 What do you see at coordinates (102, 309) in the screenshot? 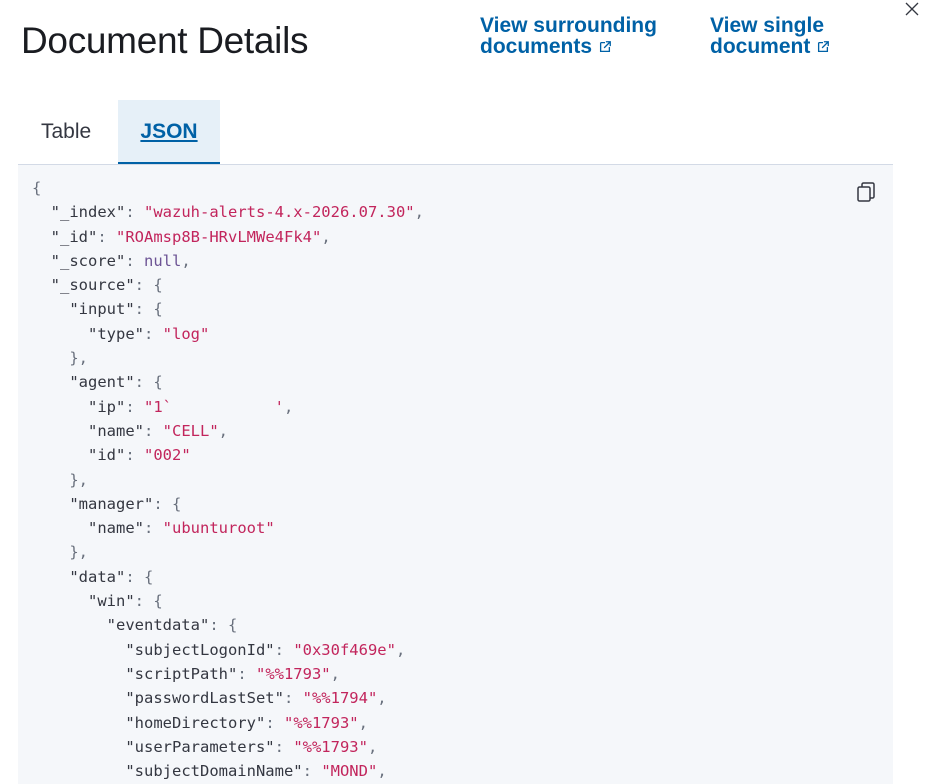
I see `json-token-key: "input"` at bounding box center [102, 309].